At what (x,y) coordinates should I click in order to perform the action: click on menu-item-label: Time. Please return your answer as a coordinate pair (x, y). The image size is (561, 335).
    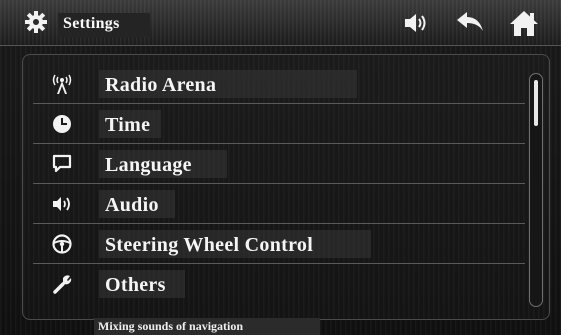
    Looking at the image, I should click on (128, 125).